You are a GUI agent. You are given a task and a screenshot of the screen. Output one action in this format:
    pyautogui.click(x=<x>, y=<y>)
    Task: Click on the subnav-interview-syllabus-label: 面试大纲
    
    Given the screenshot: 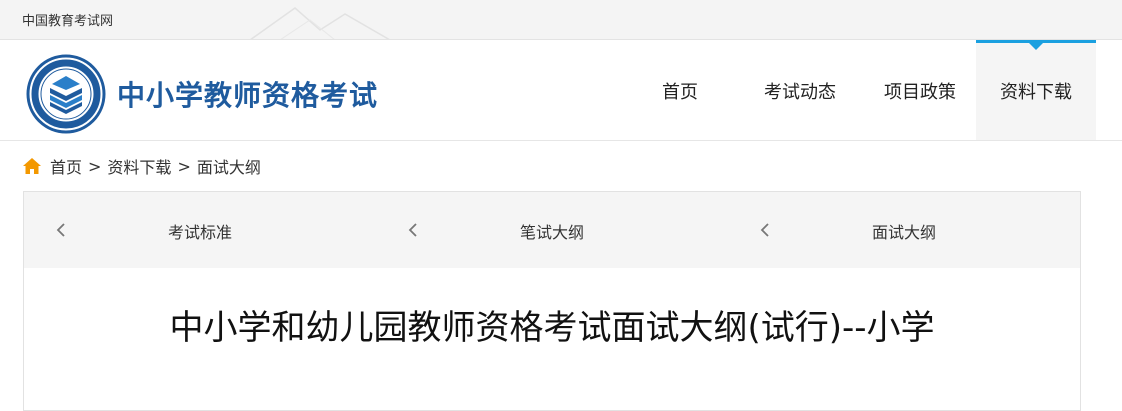 What is the action you would take?
    pyautogui.click(x=903, y=232)
    